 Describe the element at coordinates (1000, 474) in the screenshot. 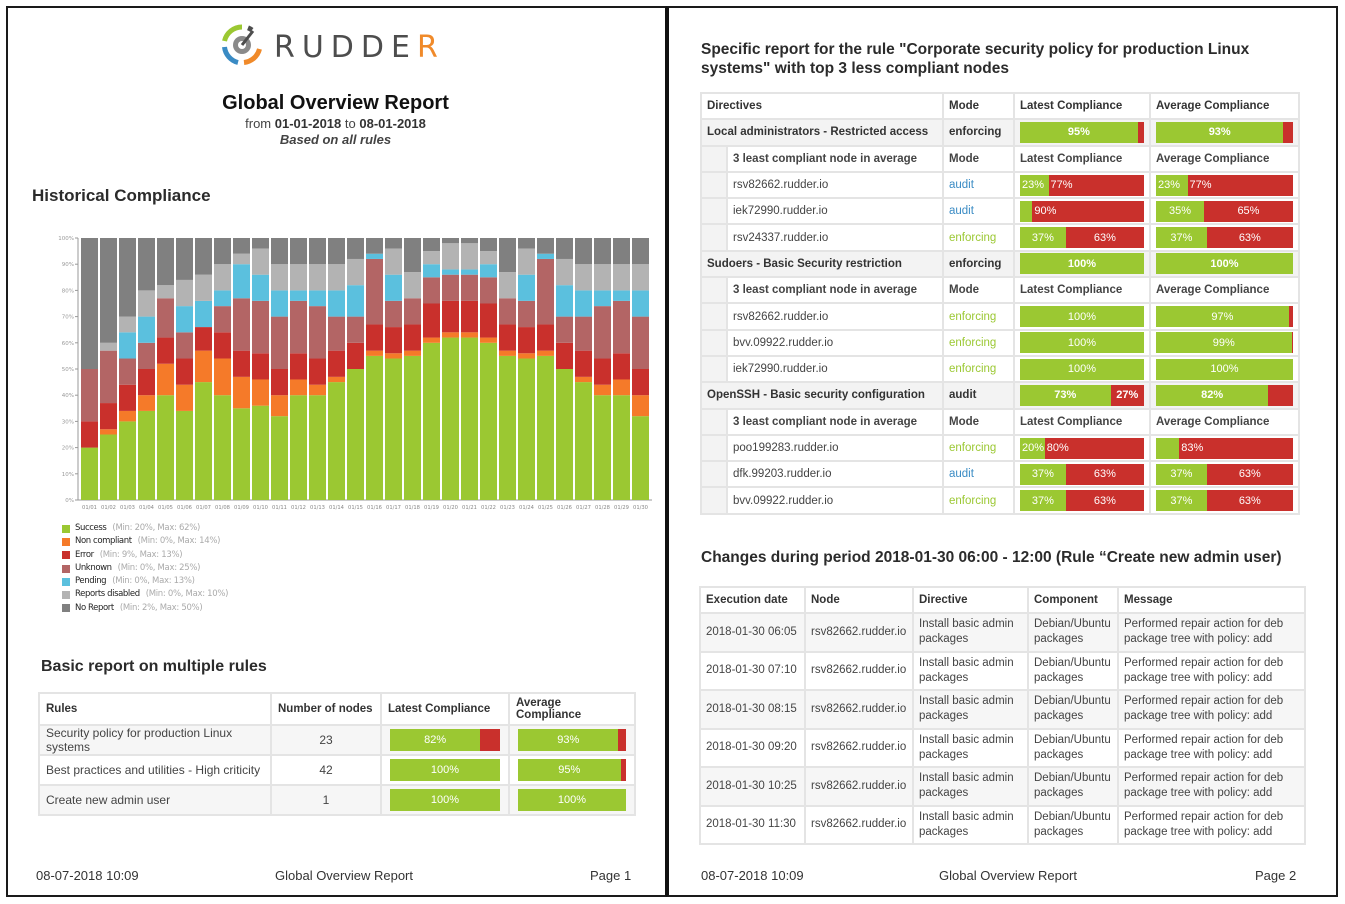

I see `node-row: dfk.99203.rudder.io audit 37% 63% 37% 63%` at that location.